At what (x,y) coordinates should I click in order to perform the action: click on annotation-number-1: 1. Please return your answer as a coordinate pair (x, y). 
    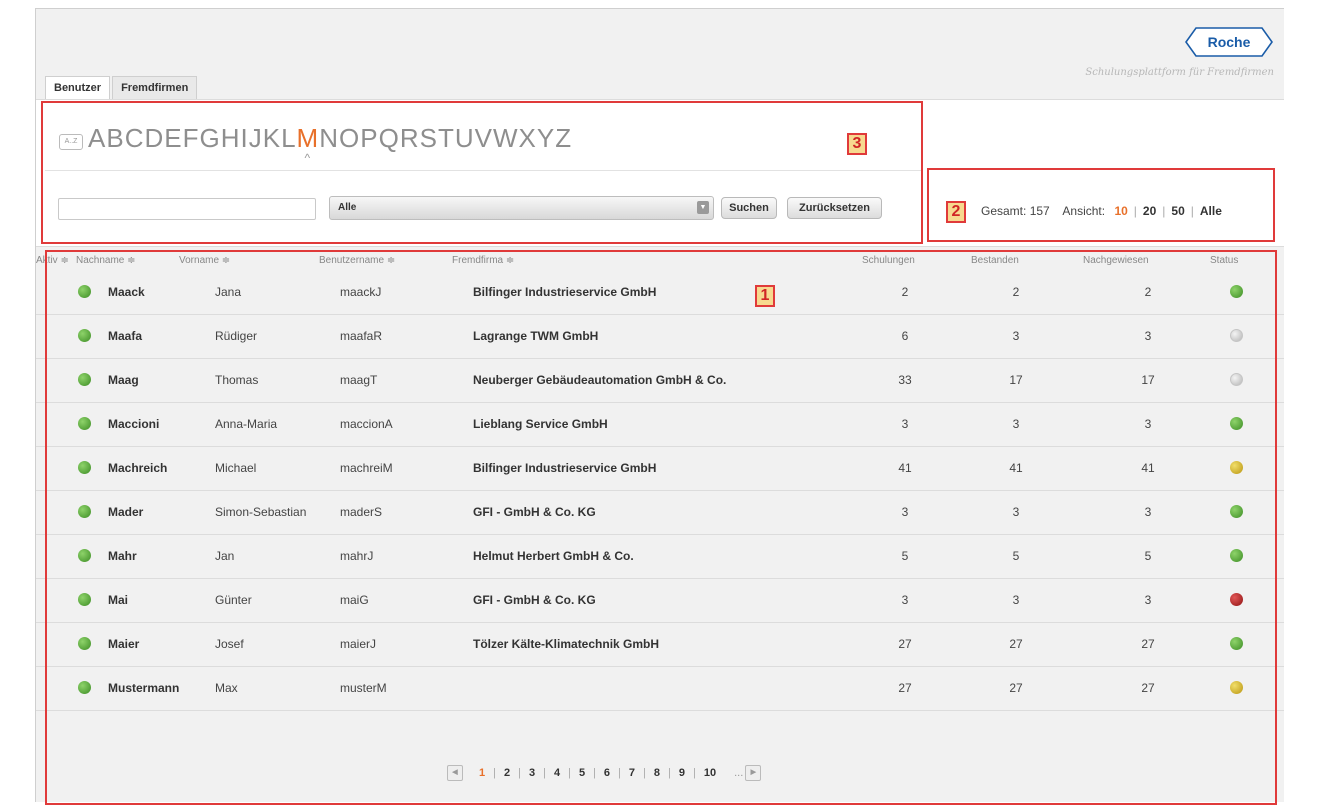
    Looking at the image, I should click on (765, 296).